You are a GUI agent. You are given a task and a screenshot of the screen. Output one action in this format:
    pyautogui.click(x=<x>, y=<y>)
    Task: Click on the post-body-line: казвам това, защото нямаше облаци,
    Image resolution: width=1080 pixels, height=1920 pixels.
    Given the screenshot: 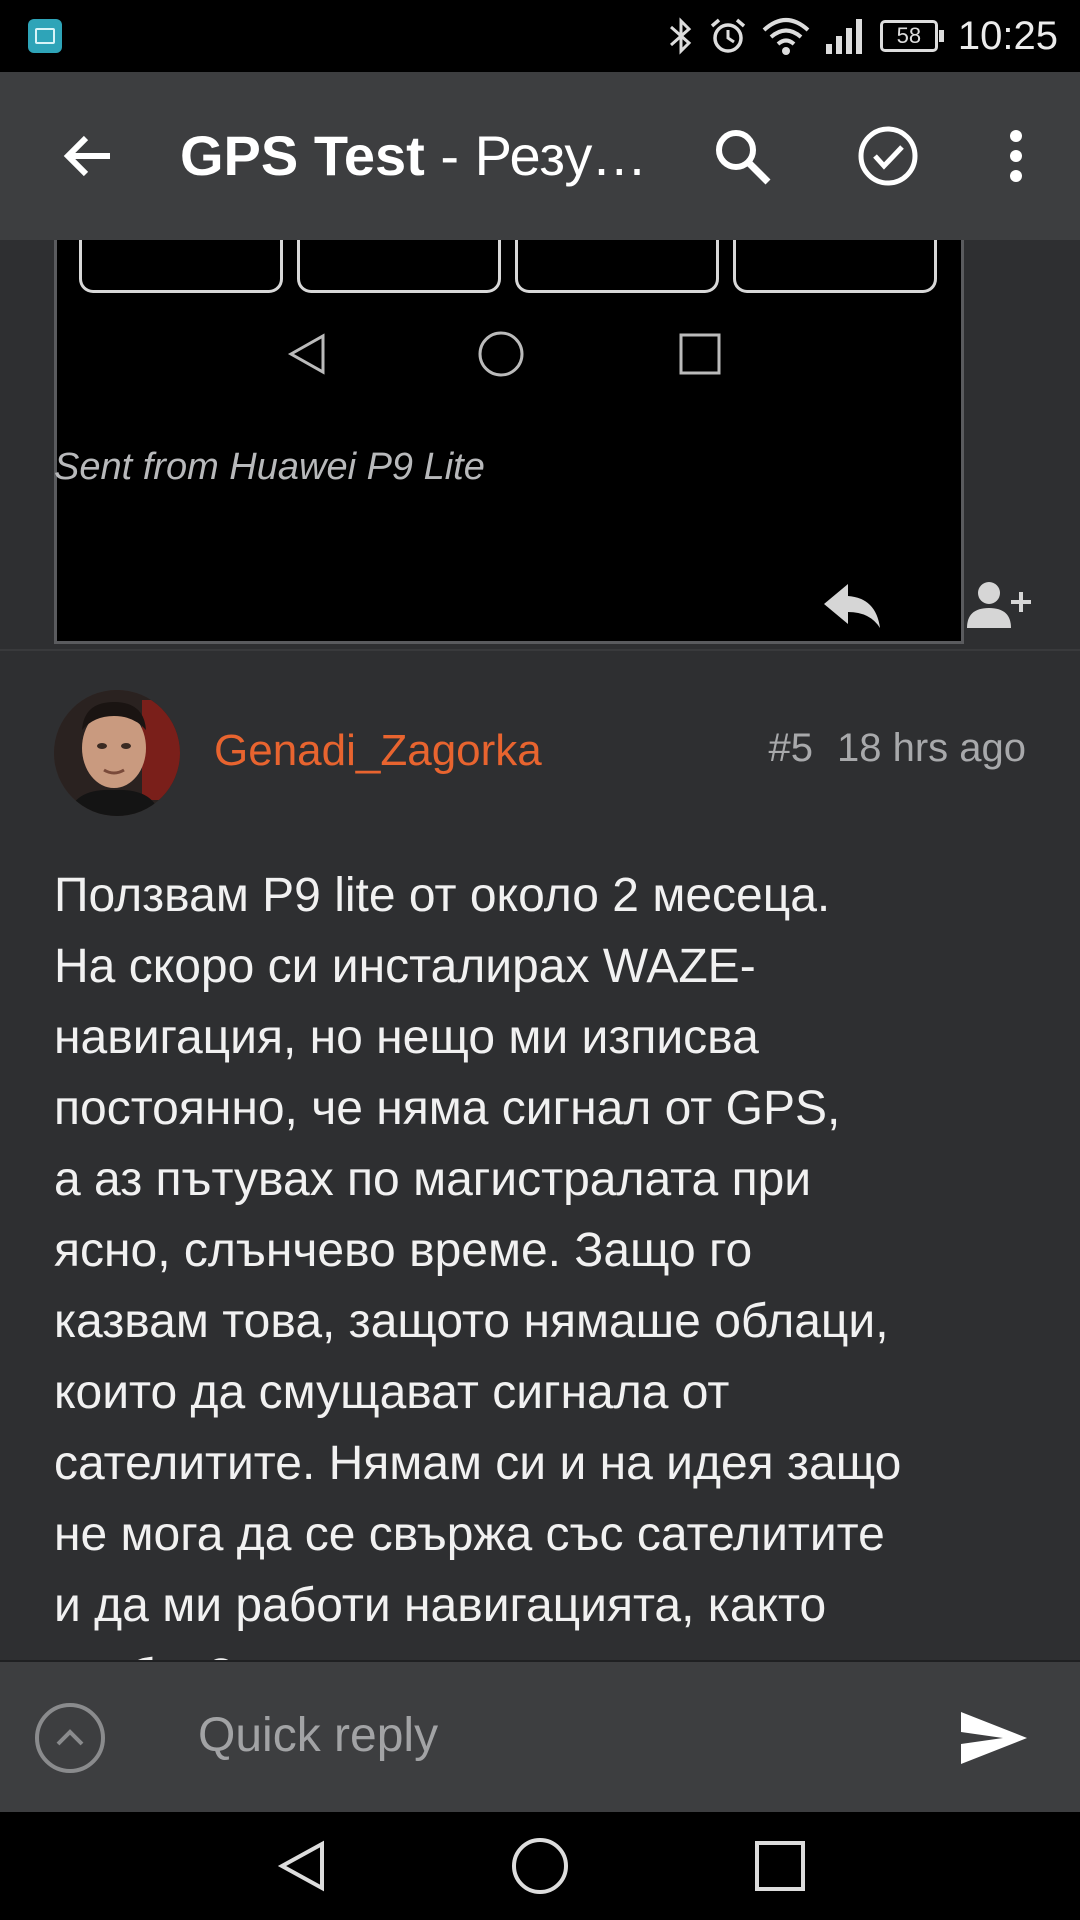 What is the action you would take?
    pyautogui.click(x=471, y=1321)
    